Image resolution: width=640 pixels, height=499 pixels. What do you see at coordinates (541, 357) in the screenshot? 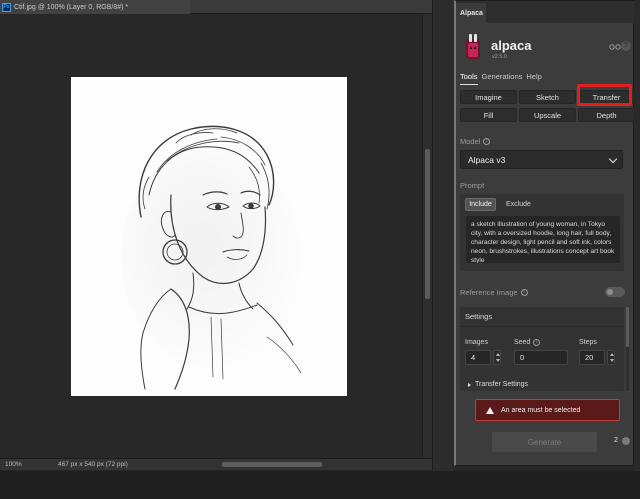
I see `seed-input: 0` at bounding box center [541, 357].